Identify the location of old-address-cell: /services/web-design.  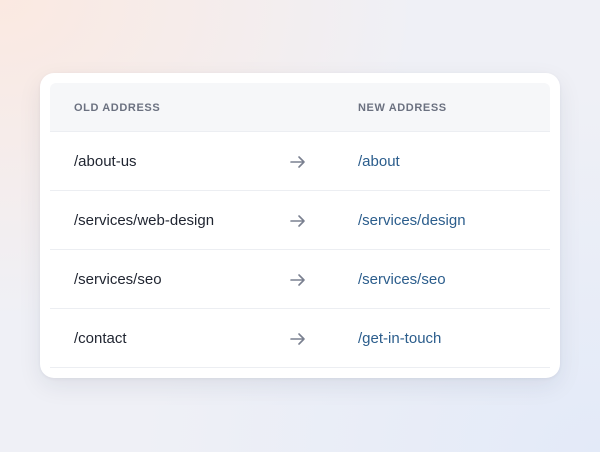
(170, 221).